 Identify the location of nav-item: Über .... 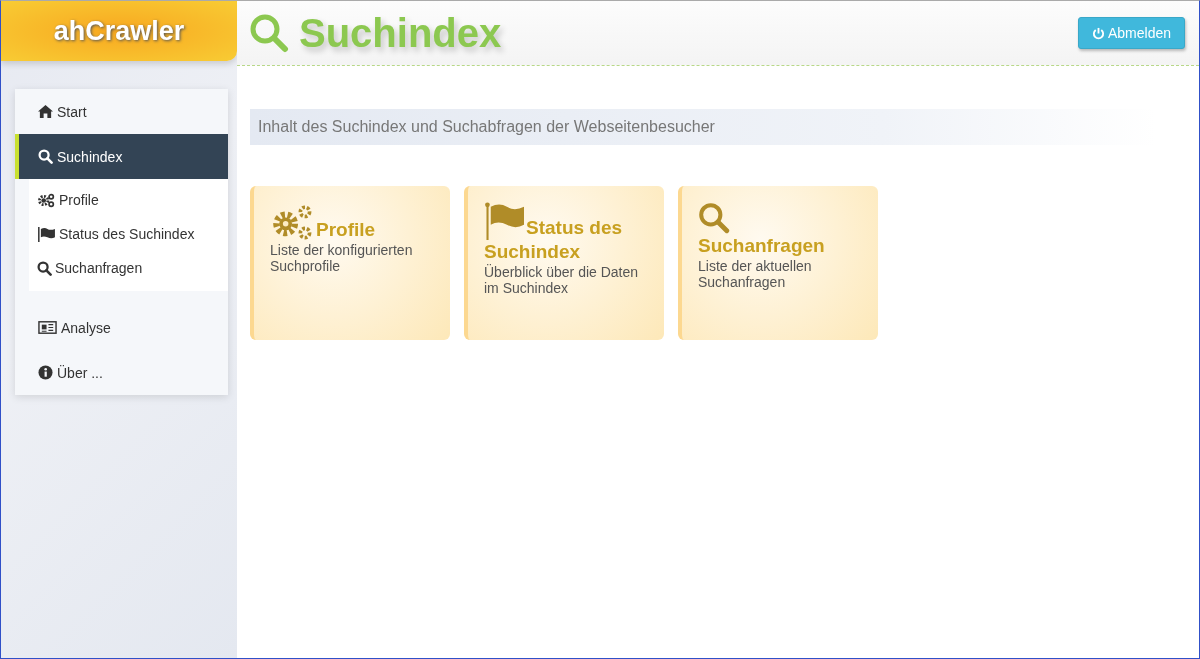
(121, 372).